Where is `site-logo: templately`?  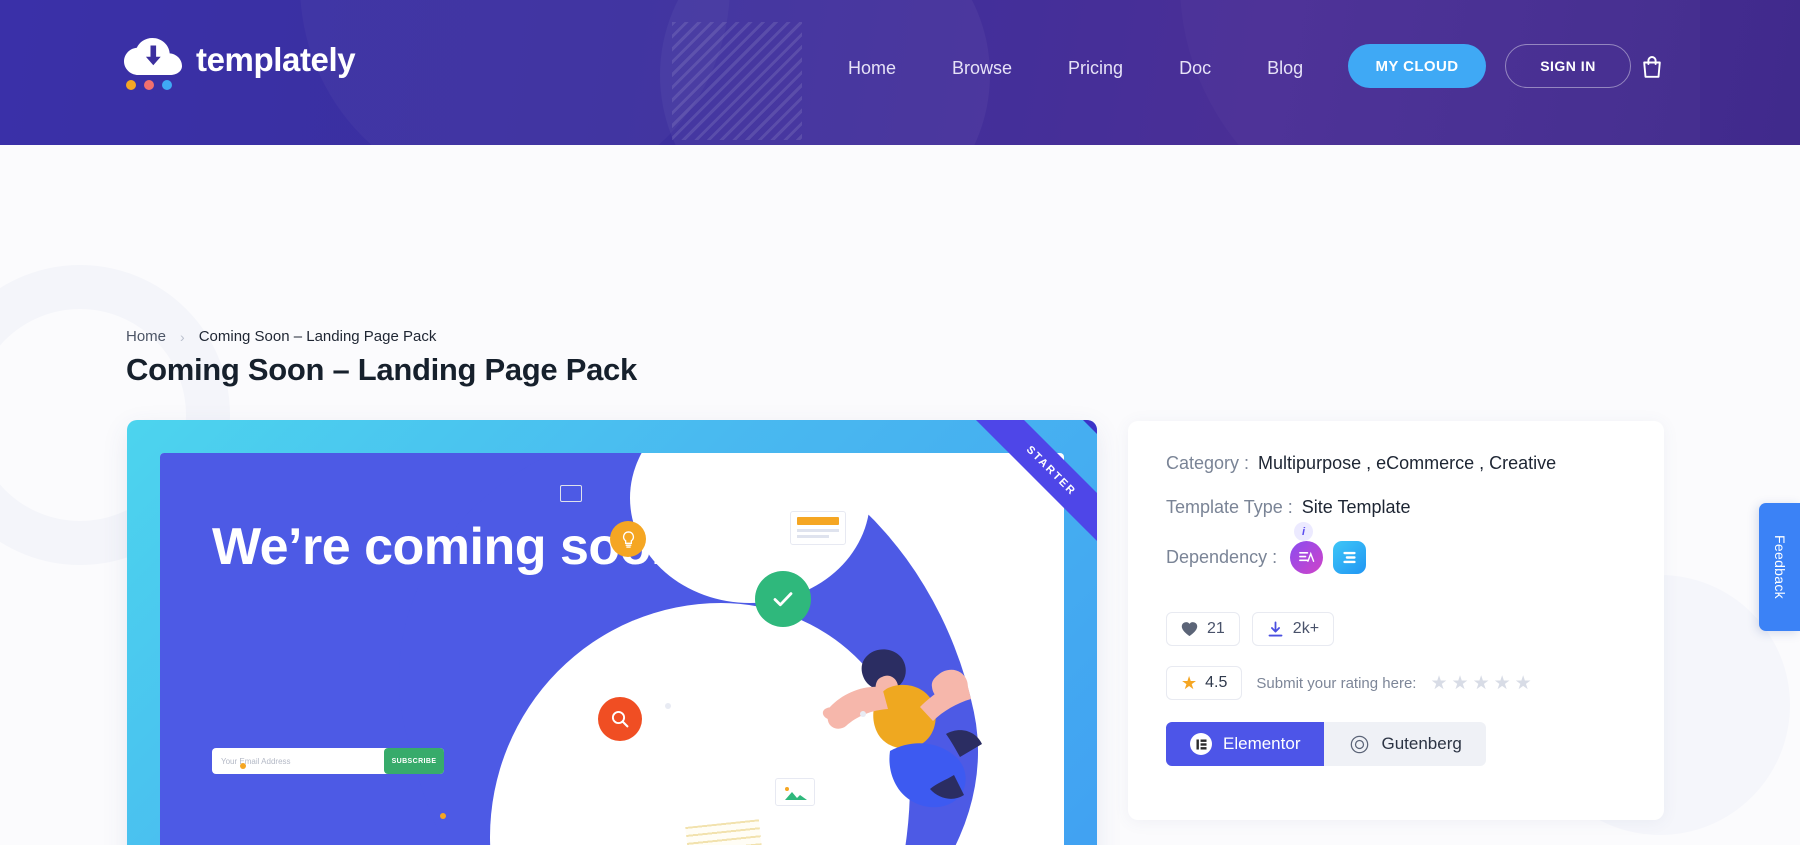
site-logo: templately is located at coordinates (240, 66).